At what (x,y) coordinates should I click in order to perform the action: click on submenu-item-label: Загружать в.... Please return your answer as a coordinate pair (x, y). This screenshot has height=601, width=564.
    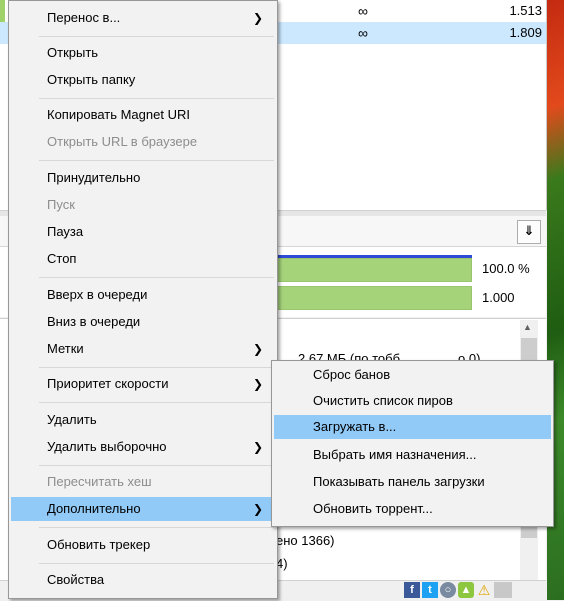
    Looking at the image, I should click on (355, 426).